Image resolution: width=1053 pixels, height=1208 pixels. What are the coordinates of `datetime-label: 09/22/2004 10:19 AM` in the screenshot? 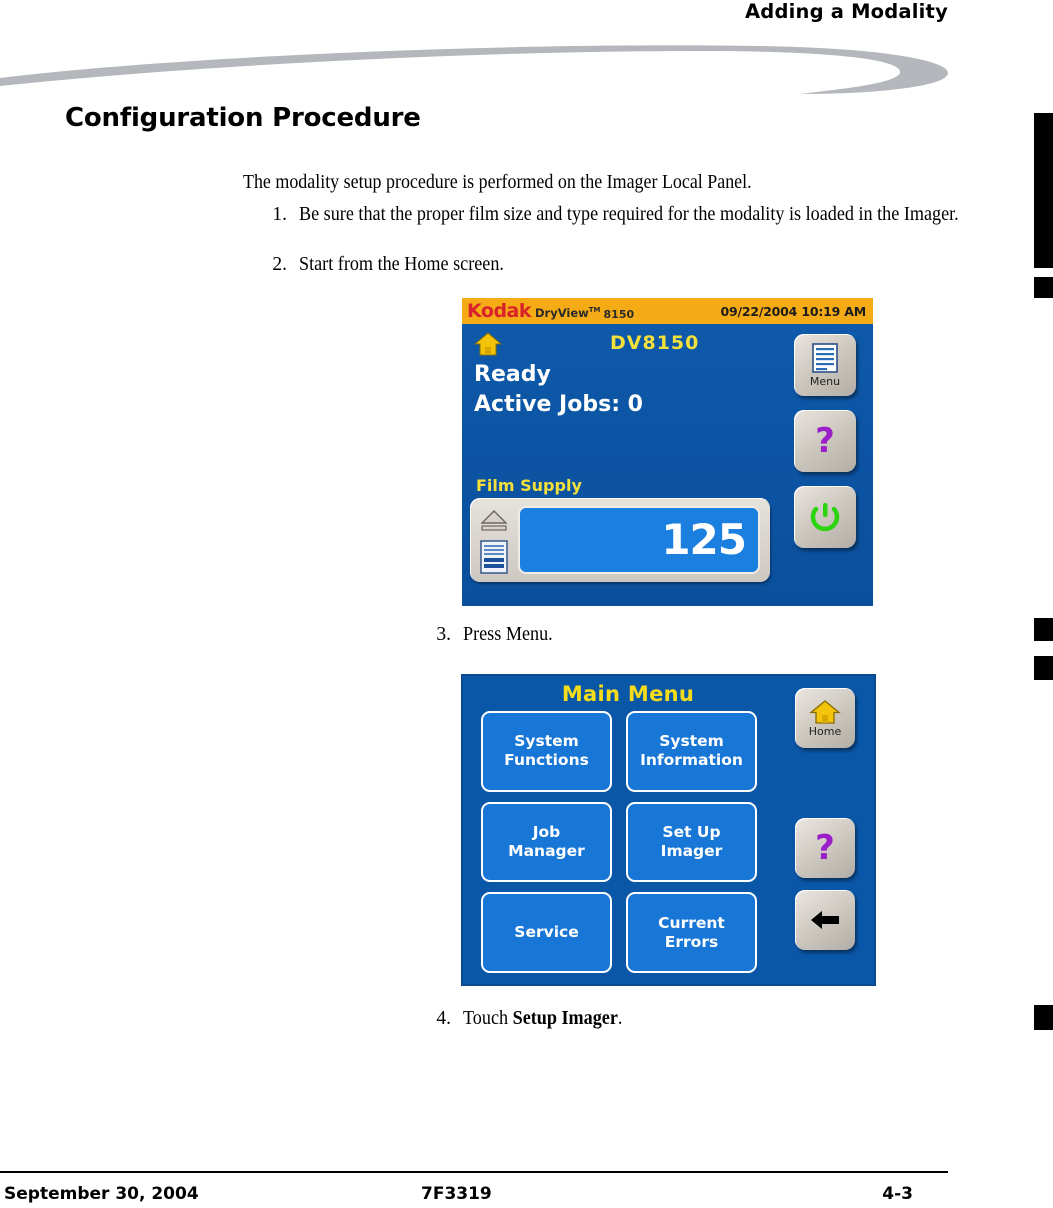 It's located at (793, 311).